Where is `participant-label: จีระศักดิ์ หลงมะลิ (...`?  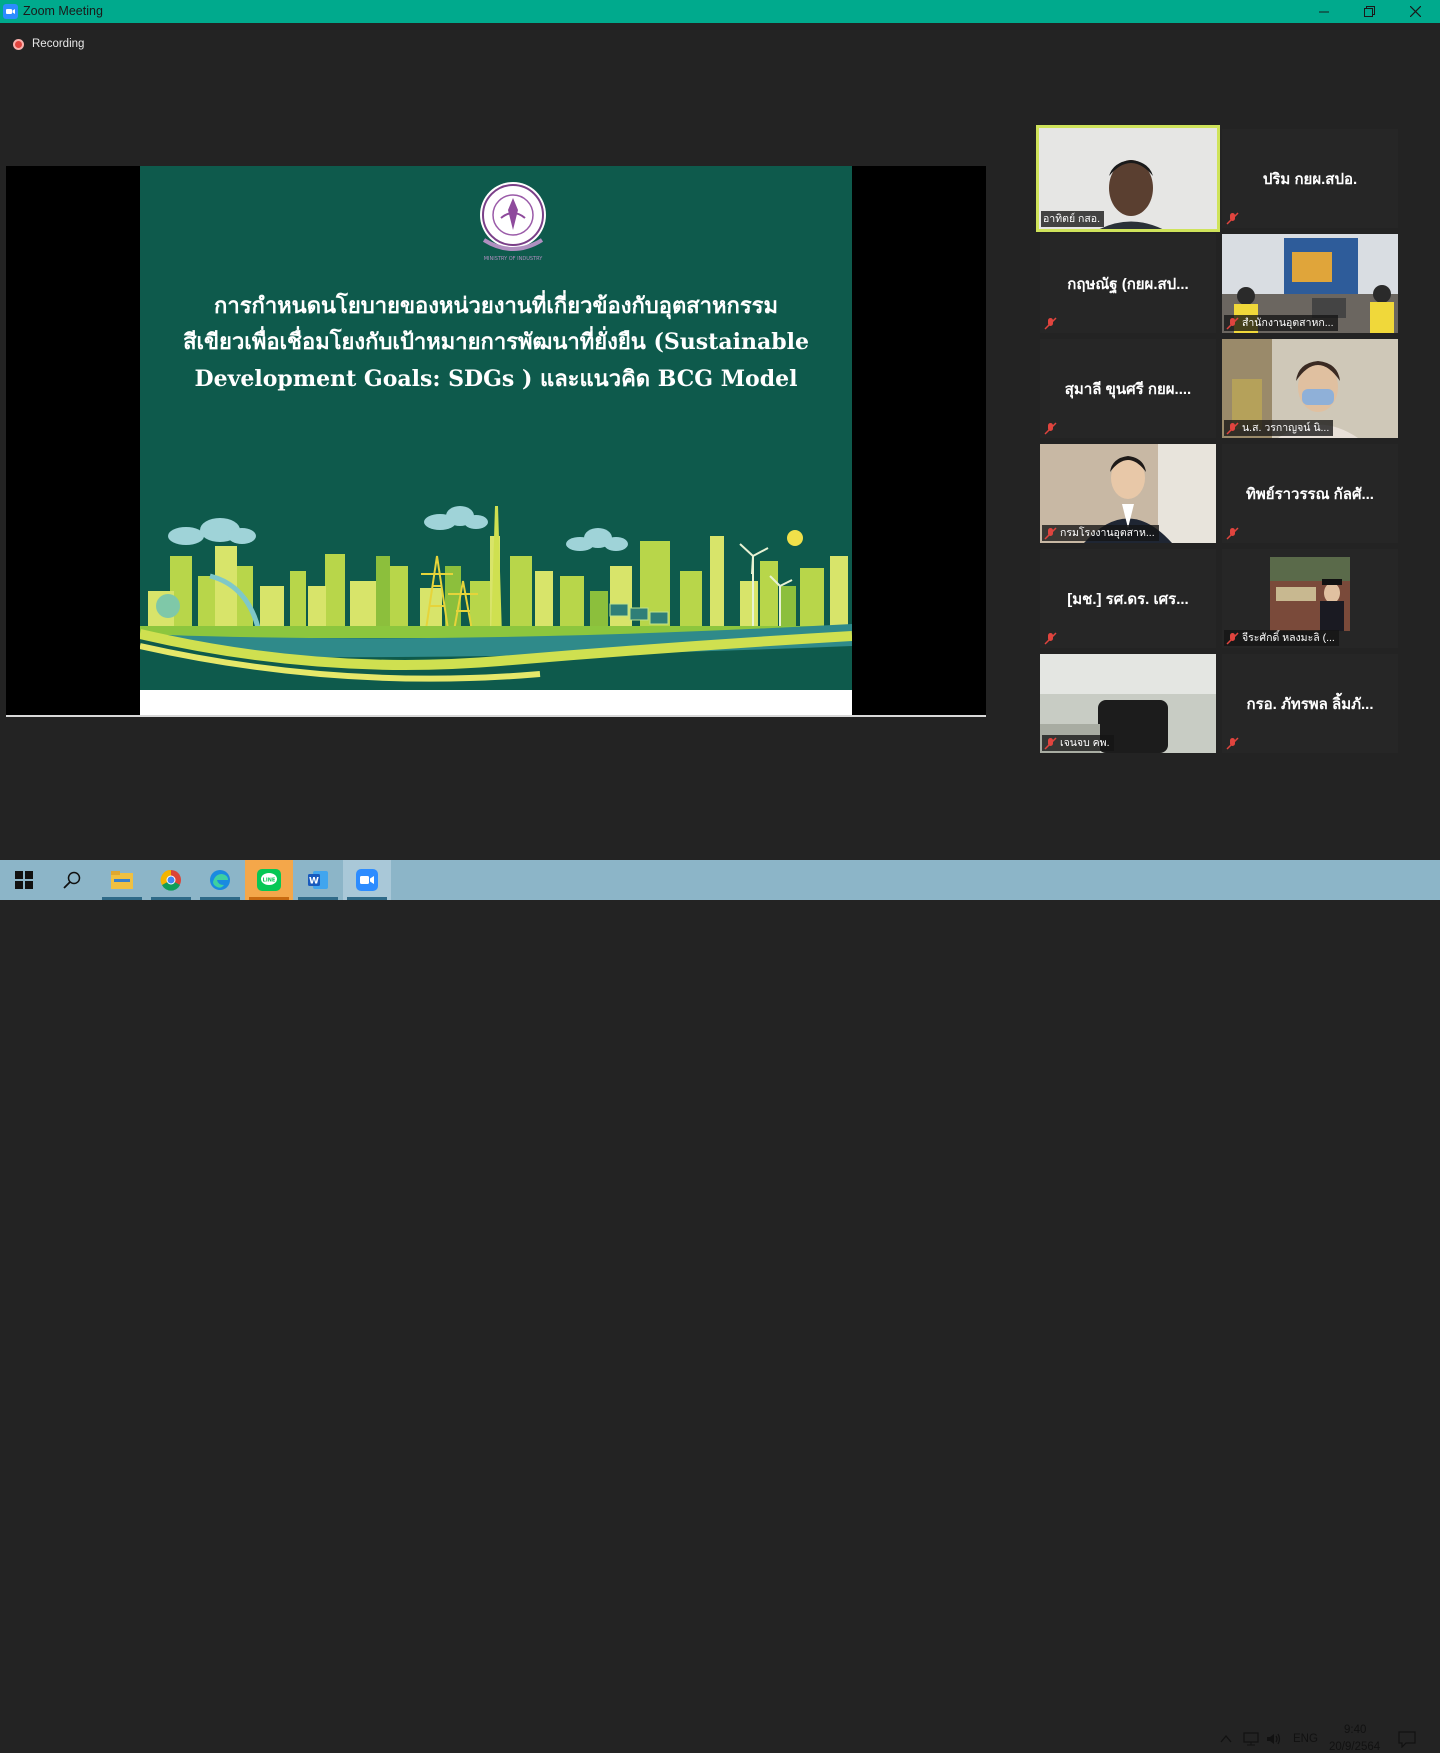 participant-label: จีระศักดิ์ หลงมะลิ (... is located at coordinates (1281, 638).